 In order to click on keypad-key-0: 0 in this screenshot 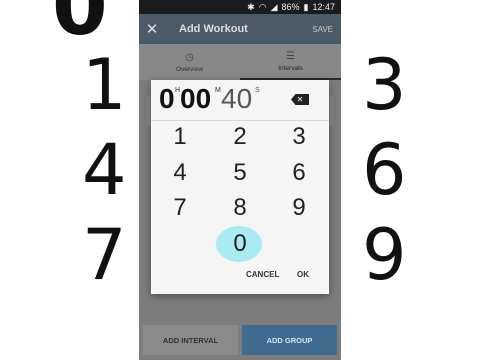, I will do `click(240, 244)`.